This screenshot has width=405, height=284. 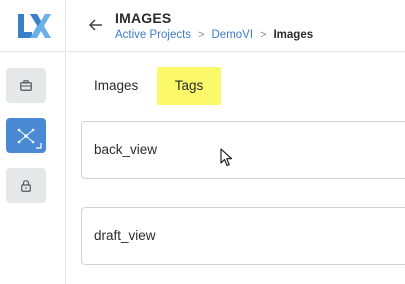 I want to click on lx-logo-icon, so click(x=34, y=25).